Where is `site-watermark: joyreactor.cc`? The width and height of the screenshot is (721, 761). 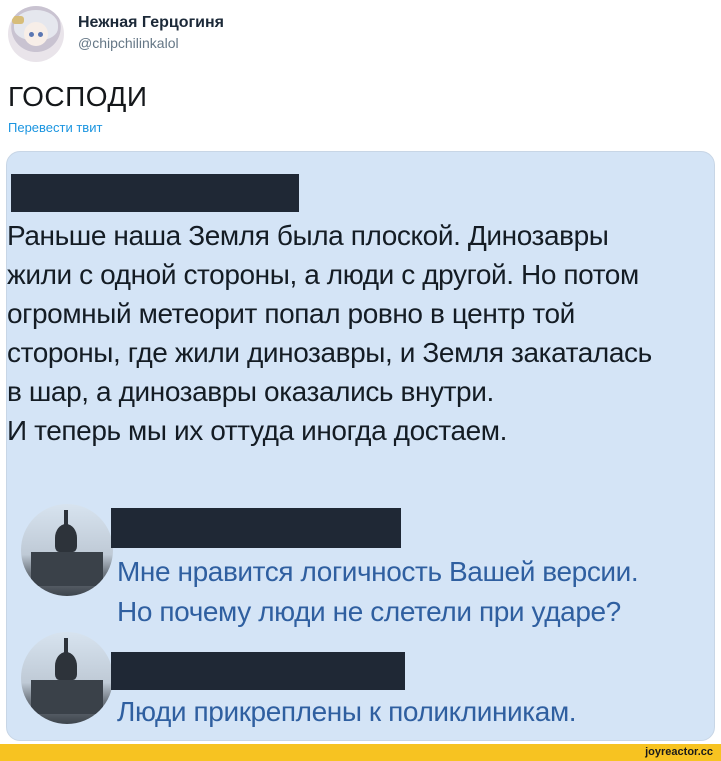
site-watermark: joyreactor.cc is located at coordinates (679, 752).